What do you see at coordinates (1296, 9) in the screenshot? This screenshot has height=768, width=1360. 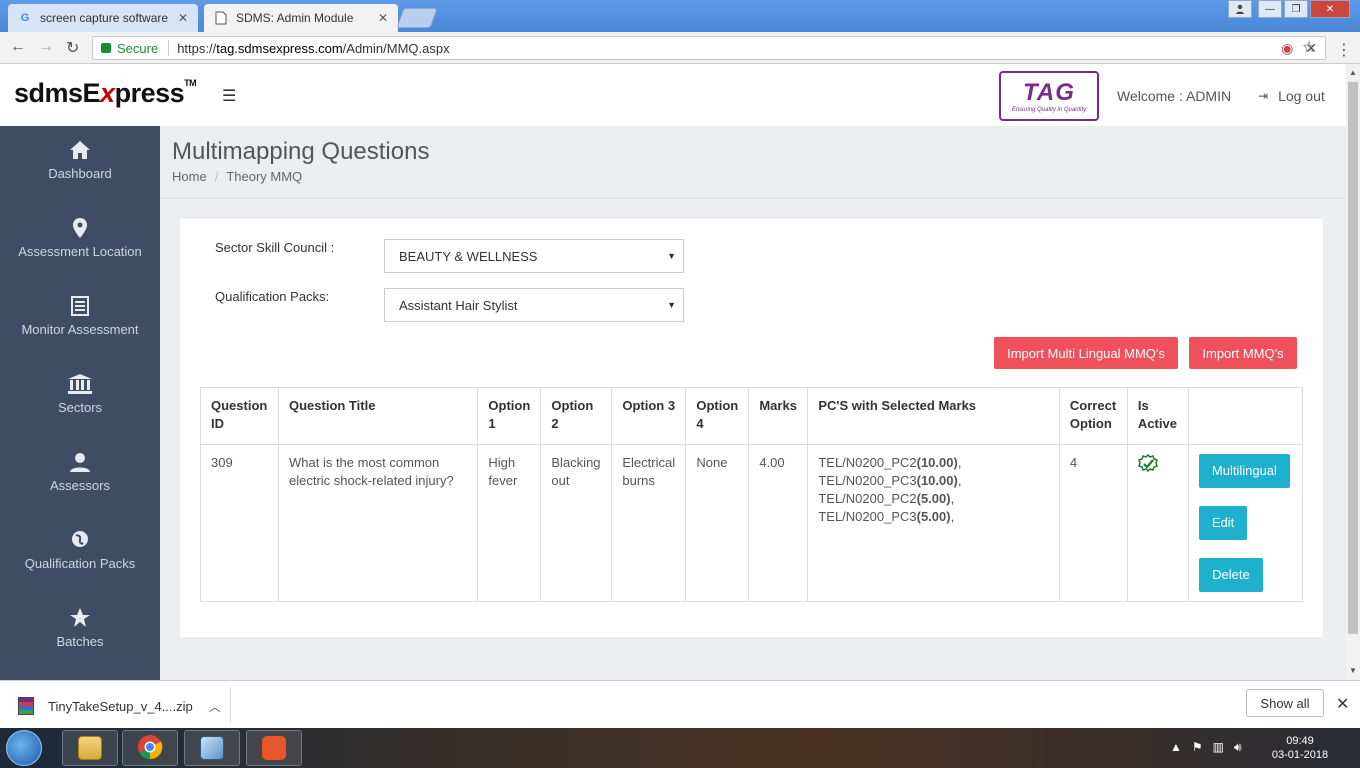 I see `restore-window-button: ❐` at bounding box center [1296, 9].